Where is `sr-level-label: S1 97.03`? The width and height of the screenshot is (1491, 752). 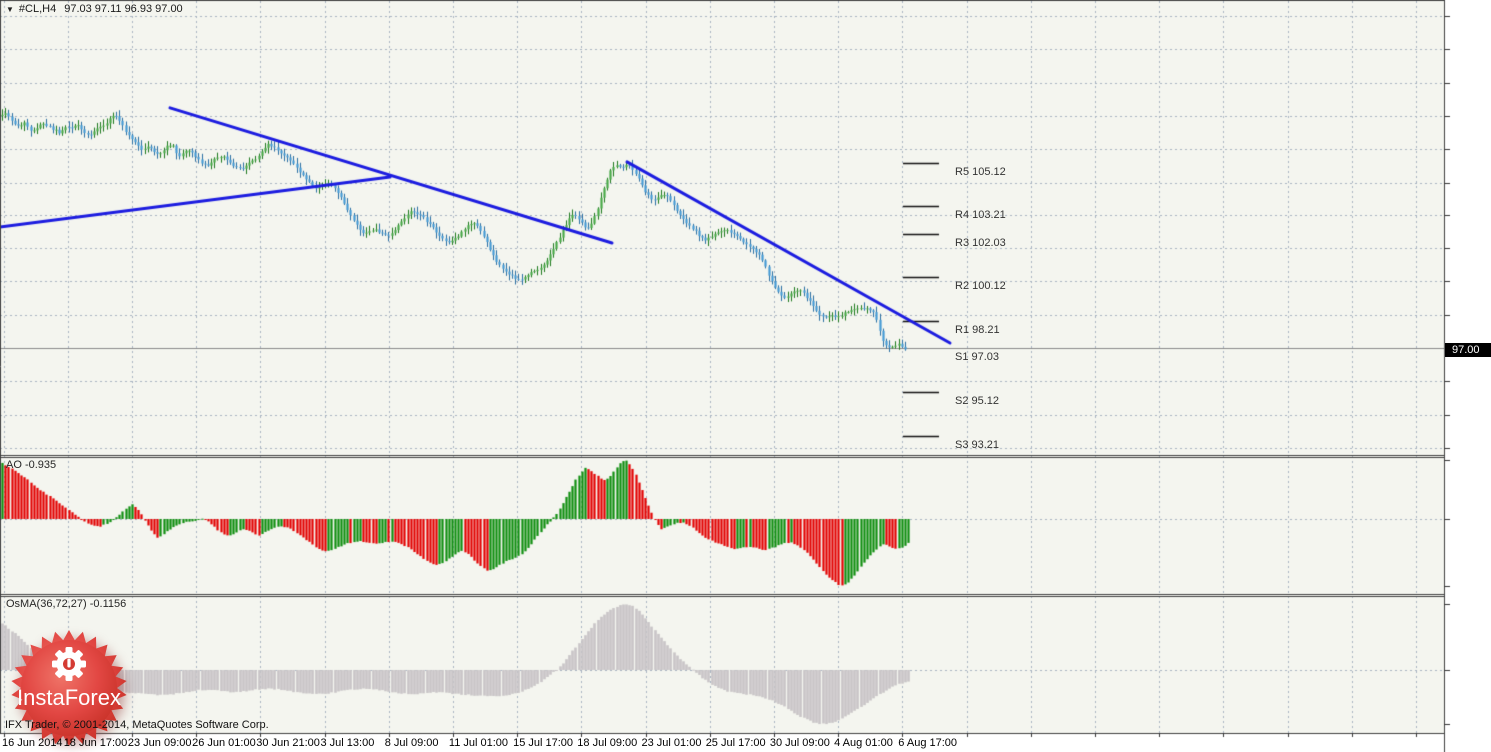 sr-level-label: S1 97.03 is located at coordinates (977, 357).